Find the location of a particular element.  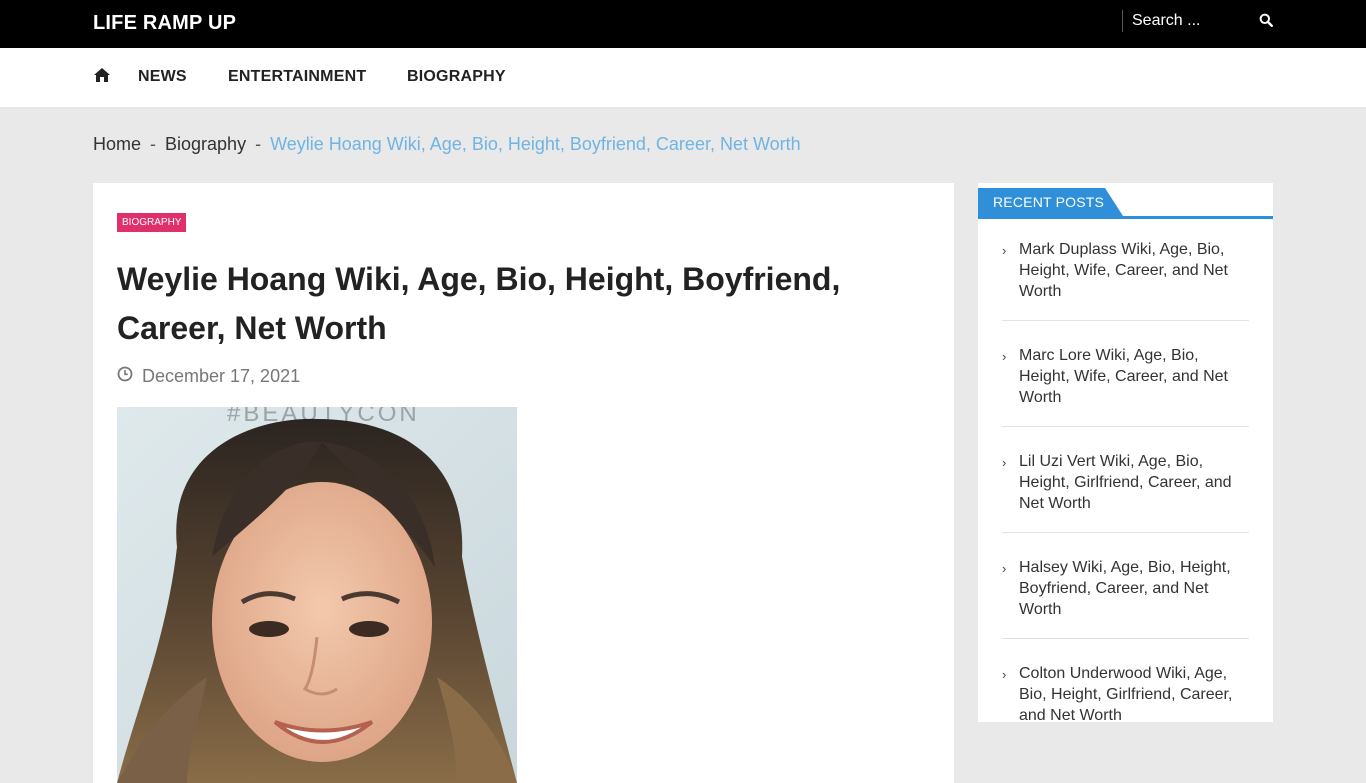

widget-header: RECENT POSTS is located at coordinates (1125, 203).